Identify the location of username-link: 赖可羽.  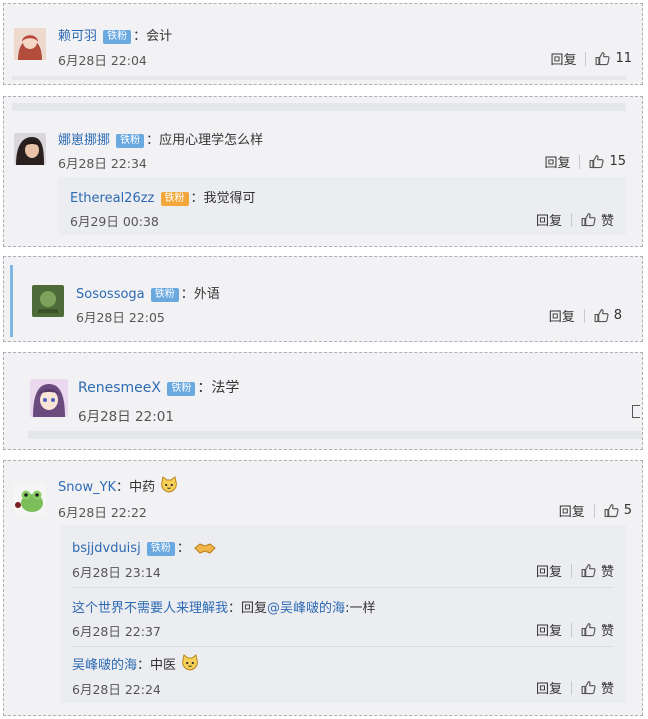
(77, 36).